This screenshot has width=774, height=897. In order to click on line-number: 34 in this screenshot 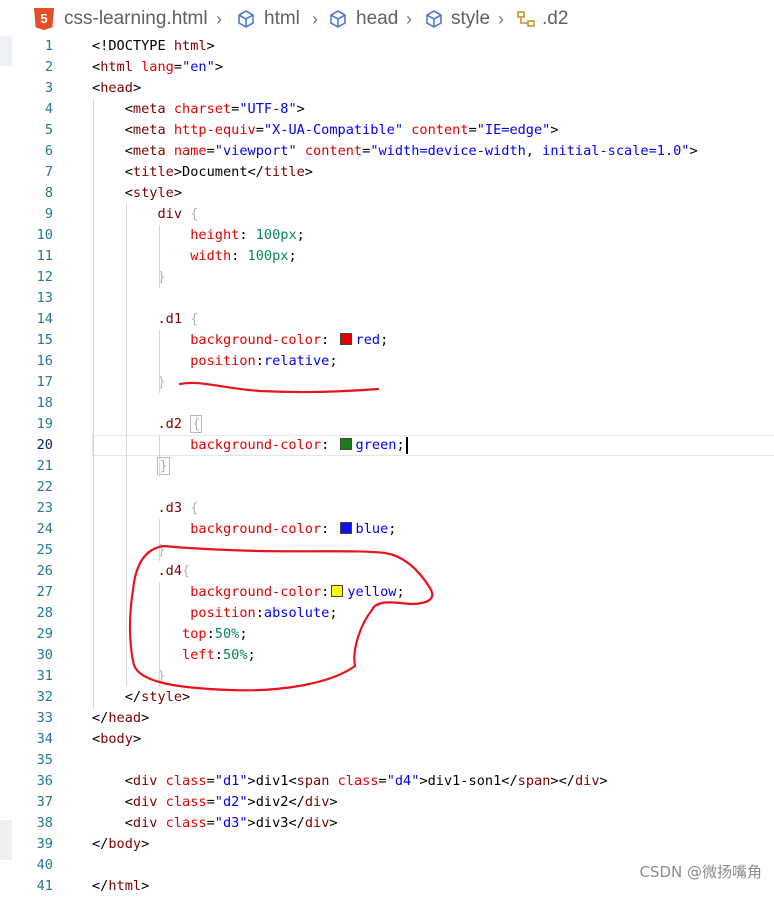, I will do `click(44, 739)`.